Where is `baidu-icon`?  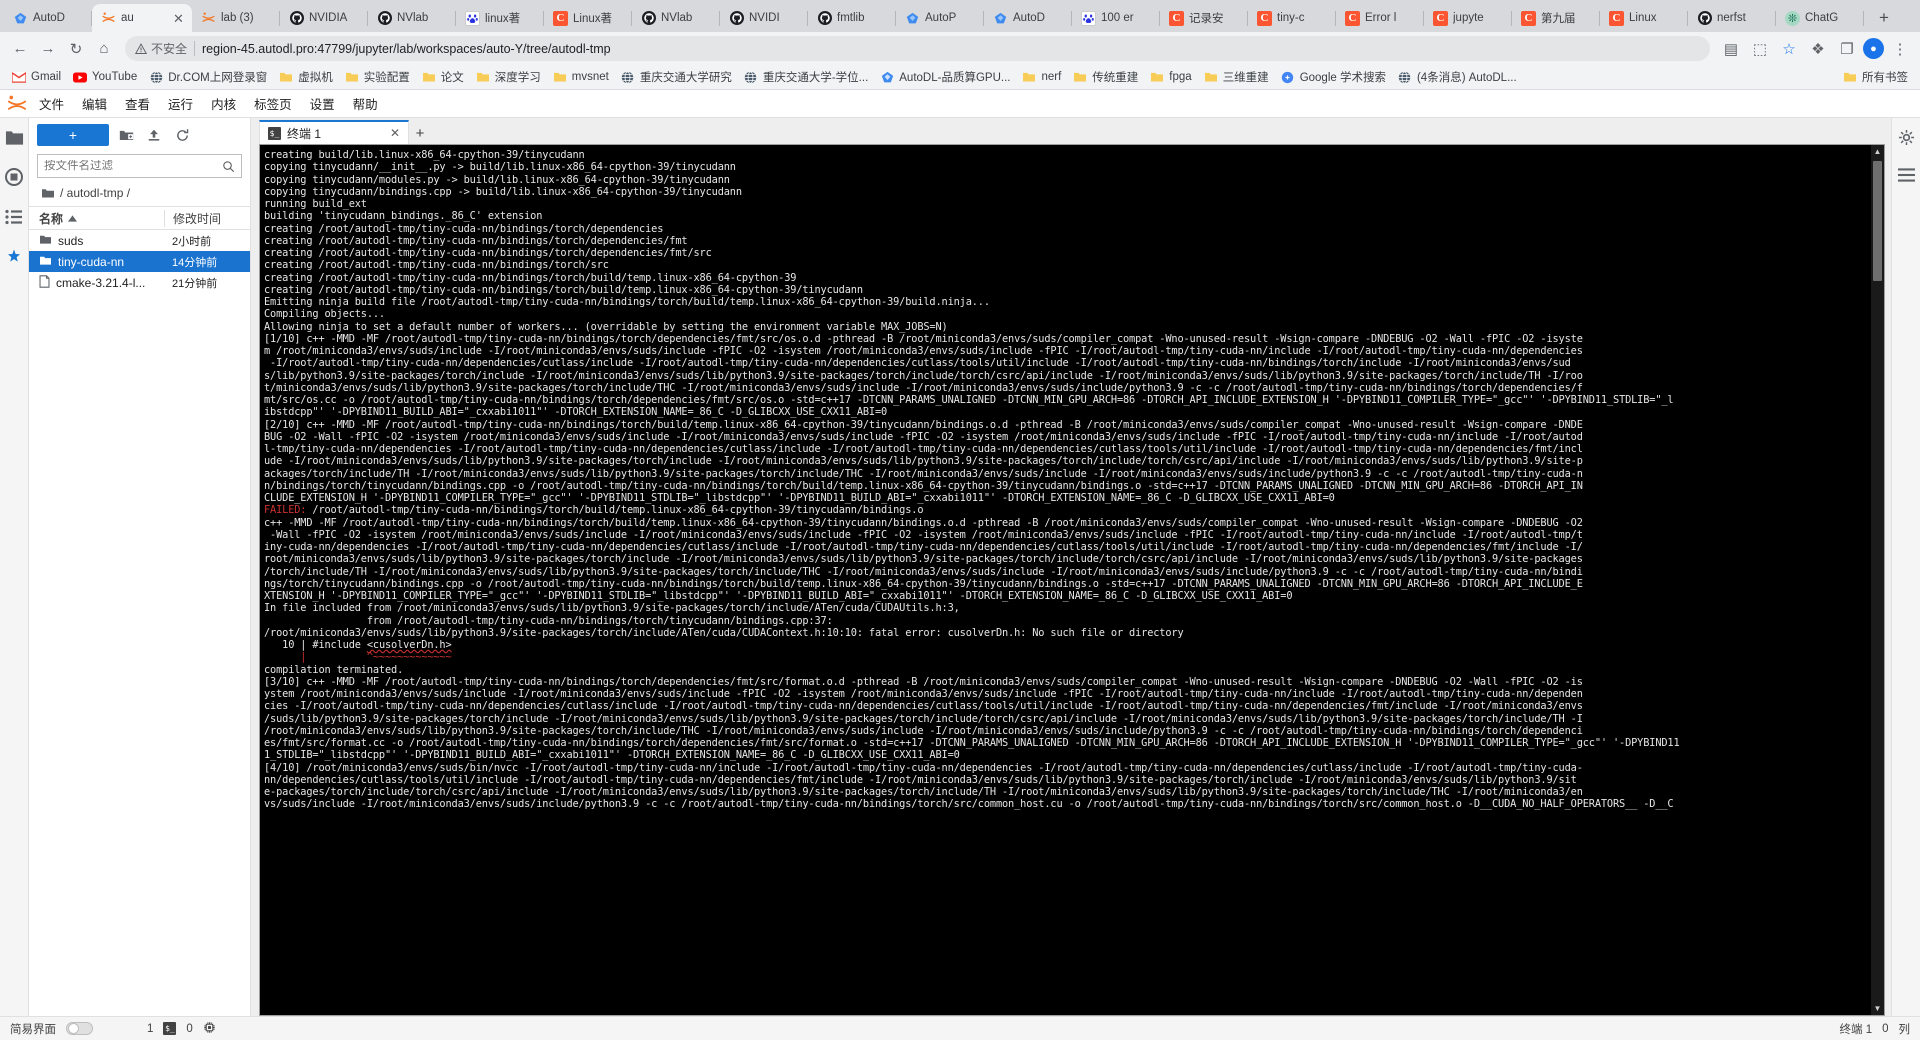 baidu-icon is located at coordinates (1088, 18).